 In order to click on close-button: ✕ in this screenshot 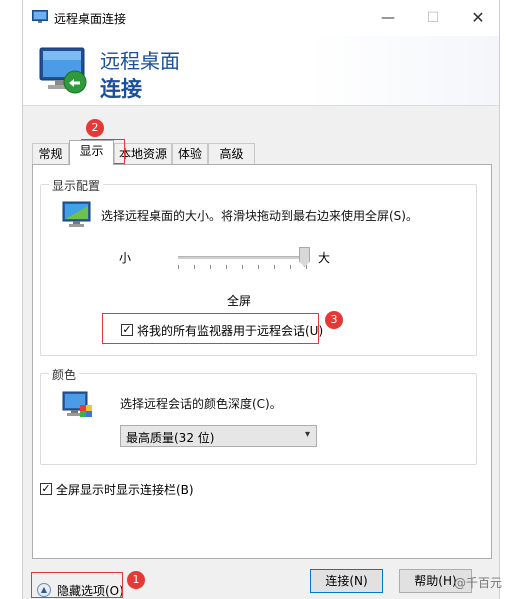, I will do `click(478, 18)`.